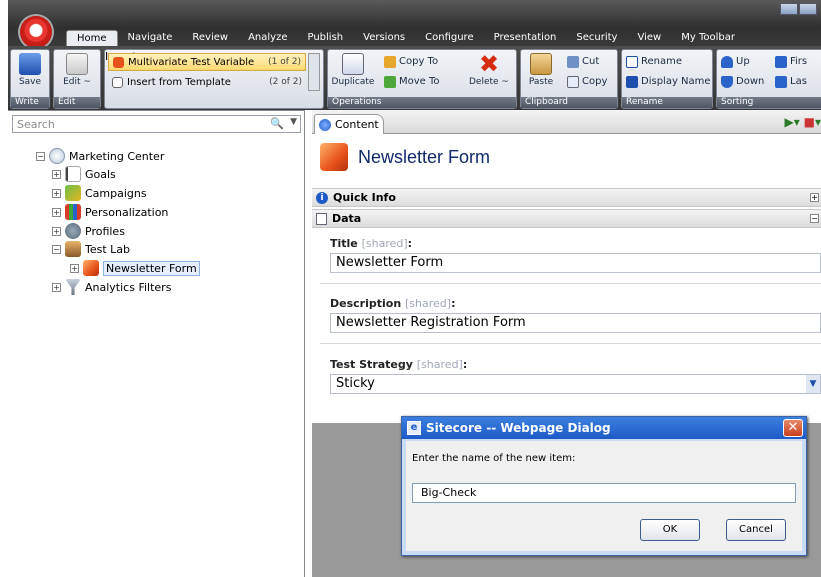  Describe the element at coordinates (118, 62) in the screenshot. I see `multivariate-icon` at that location.